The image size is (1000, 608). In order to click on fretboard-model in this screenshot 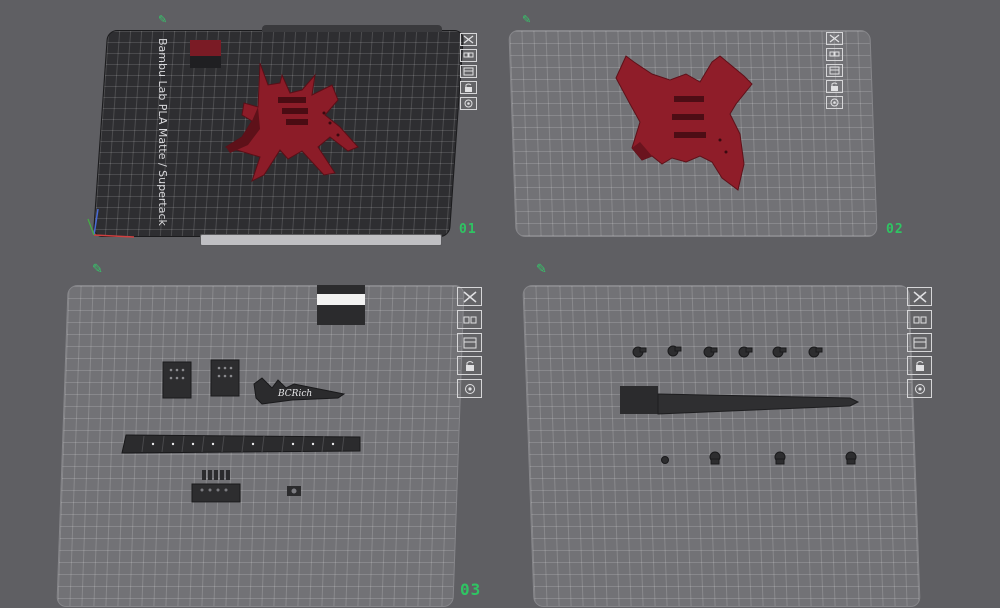, I will do `click(242, 444)`.